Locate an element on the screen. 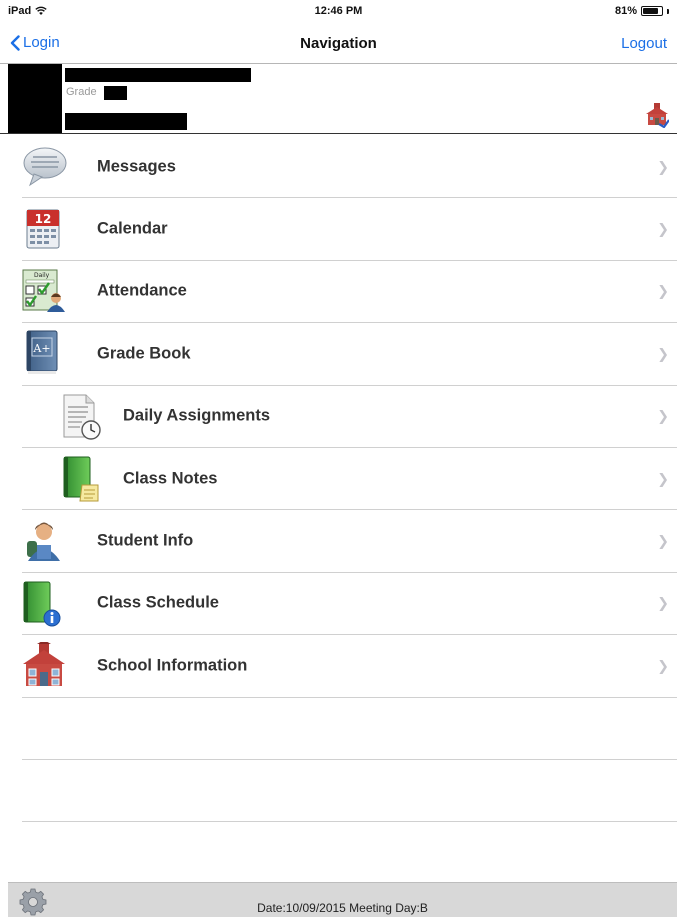 This screenshot has width=677, height=917. attendance-checklist-icon: Daily is located at coordinates (43, 290).